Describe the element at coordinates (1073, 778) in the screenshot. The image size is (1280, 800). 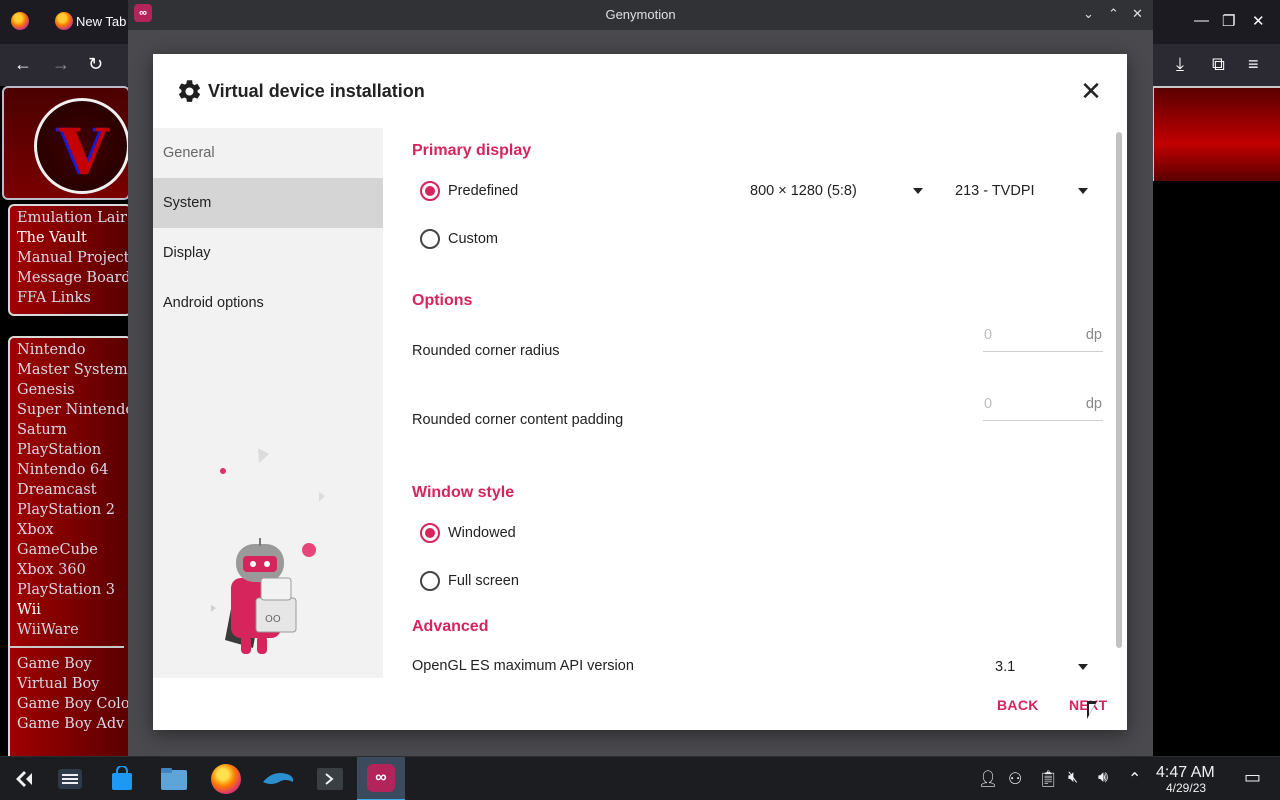
I see `muted-speaker-icon: 🔇︎` at that location.